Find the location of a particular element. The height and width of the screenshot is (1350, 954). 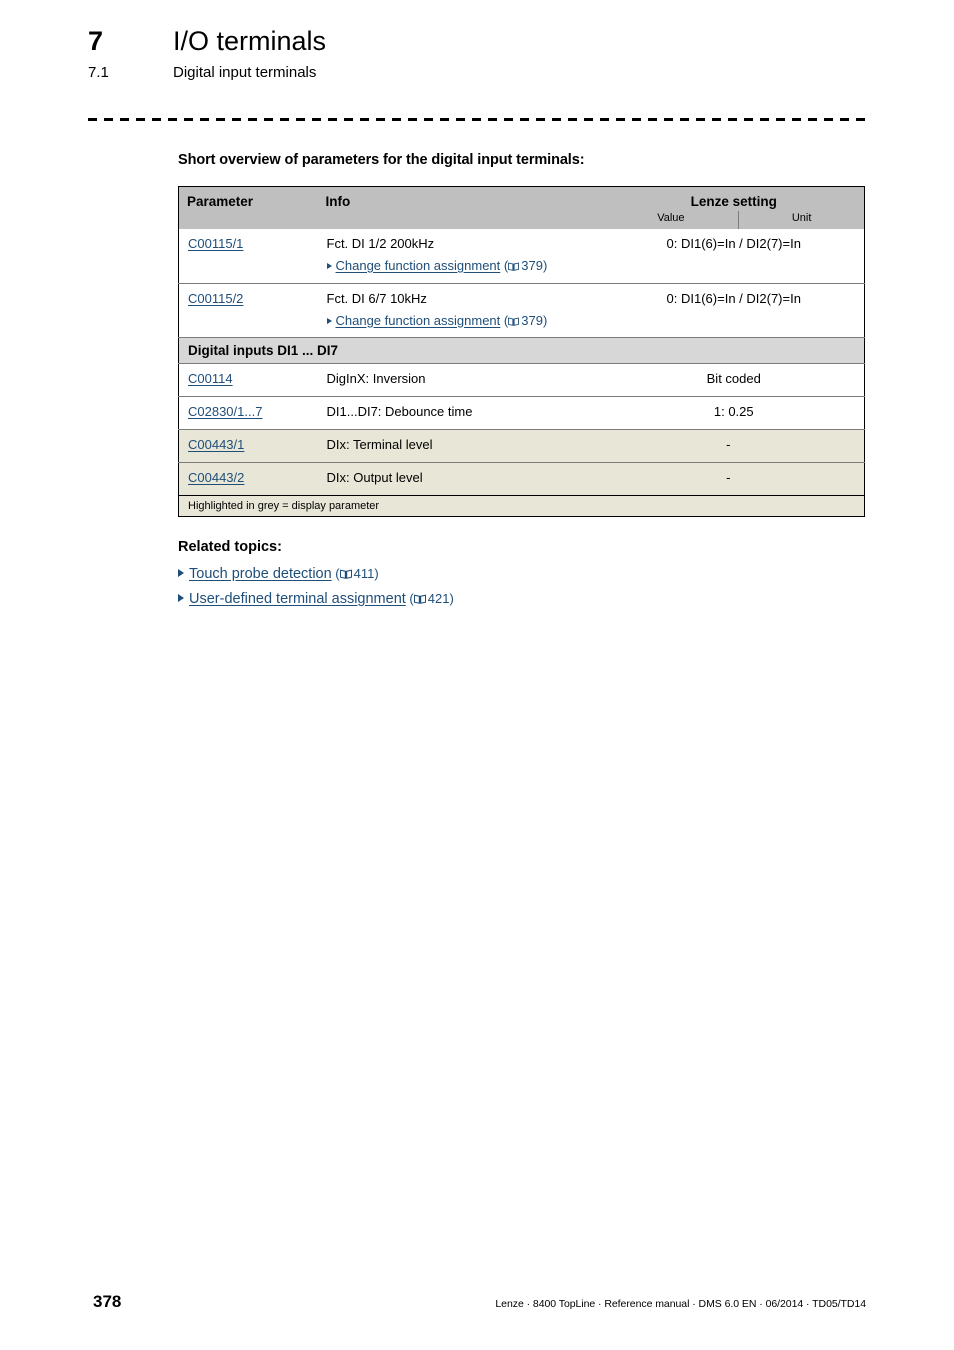

row-parameter-cell: C00115/1 is located at coordinates (248, 256).